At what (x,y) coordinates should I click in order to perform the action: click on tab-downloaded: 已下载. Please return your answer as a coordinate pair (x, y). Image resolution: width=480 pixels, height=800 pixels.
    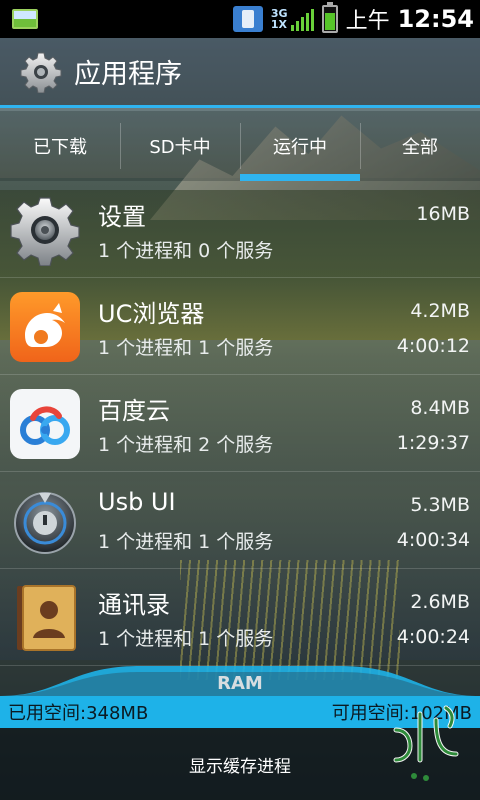
    Looking at the image, I should click on (60, 146).